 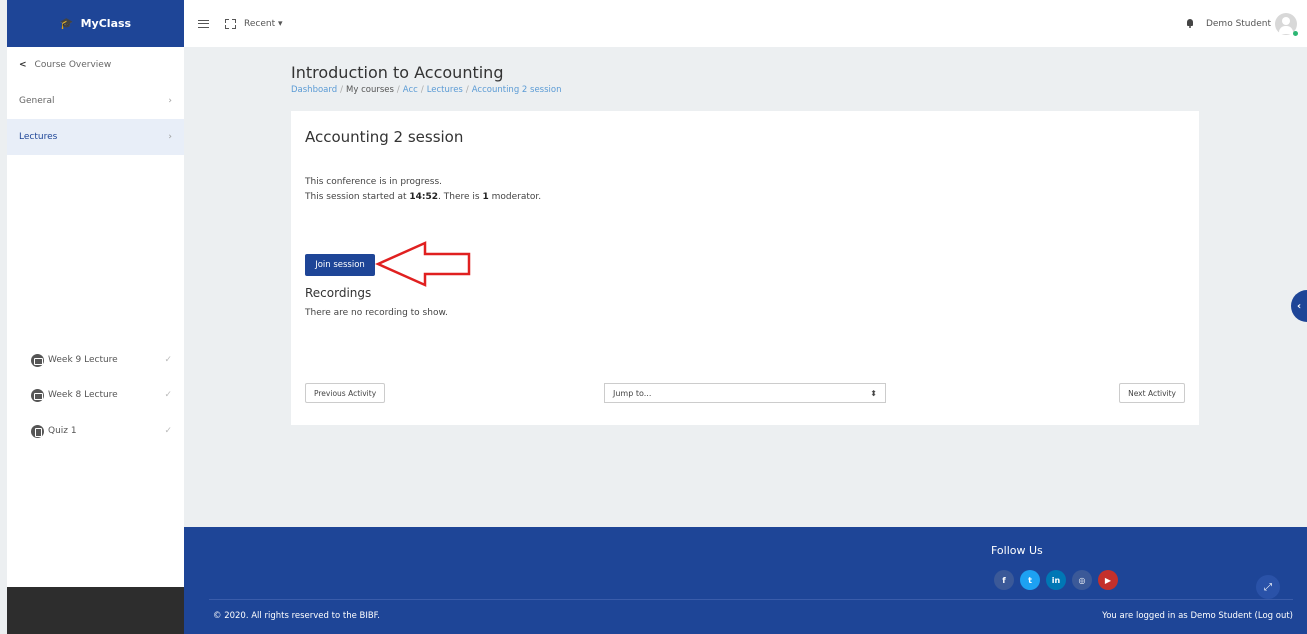 What do you see at coordinates (230, 23) in the screenshot?
I see `fullscreen-icon` at bounding box center [230, 23].